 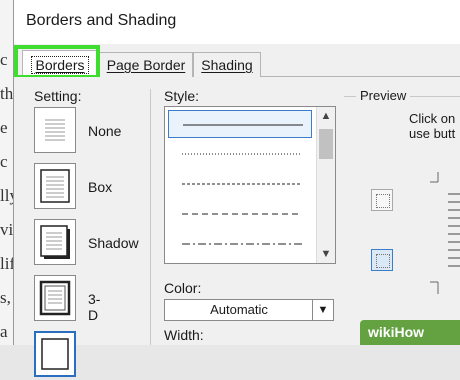 I want to click on width-label: Width:, so click(x=184, y=335).